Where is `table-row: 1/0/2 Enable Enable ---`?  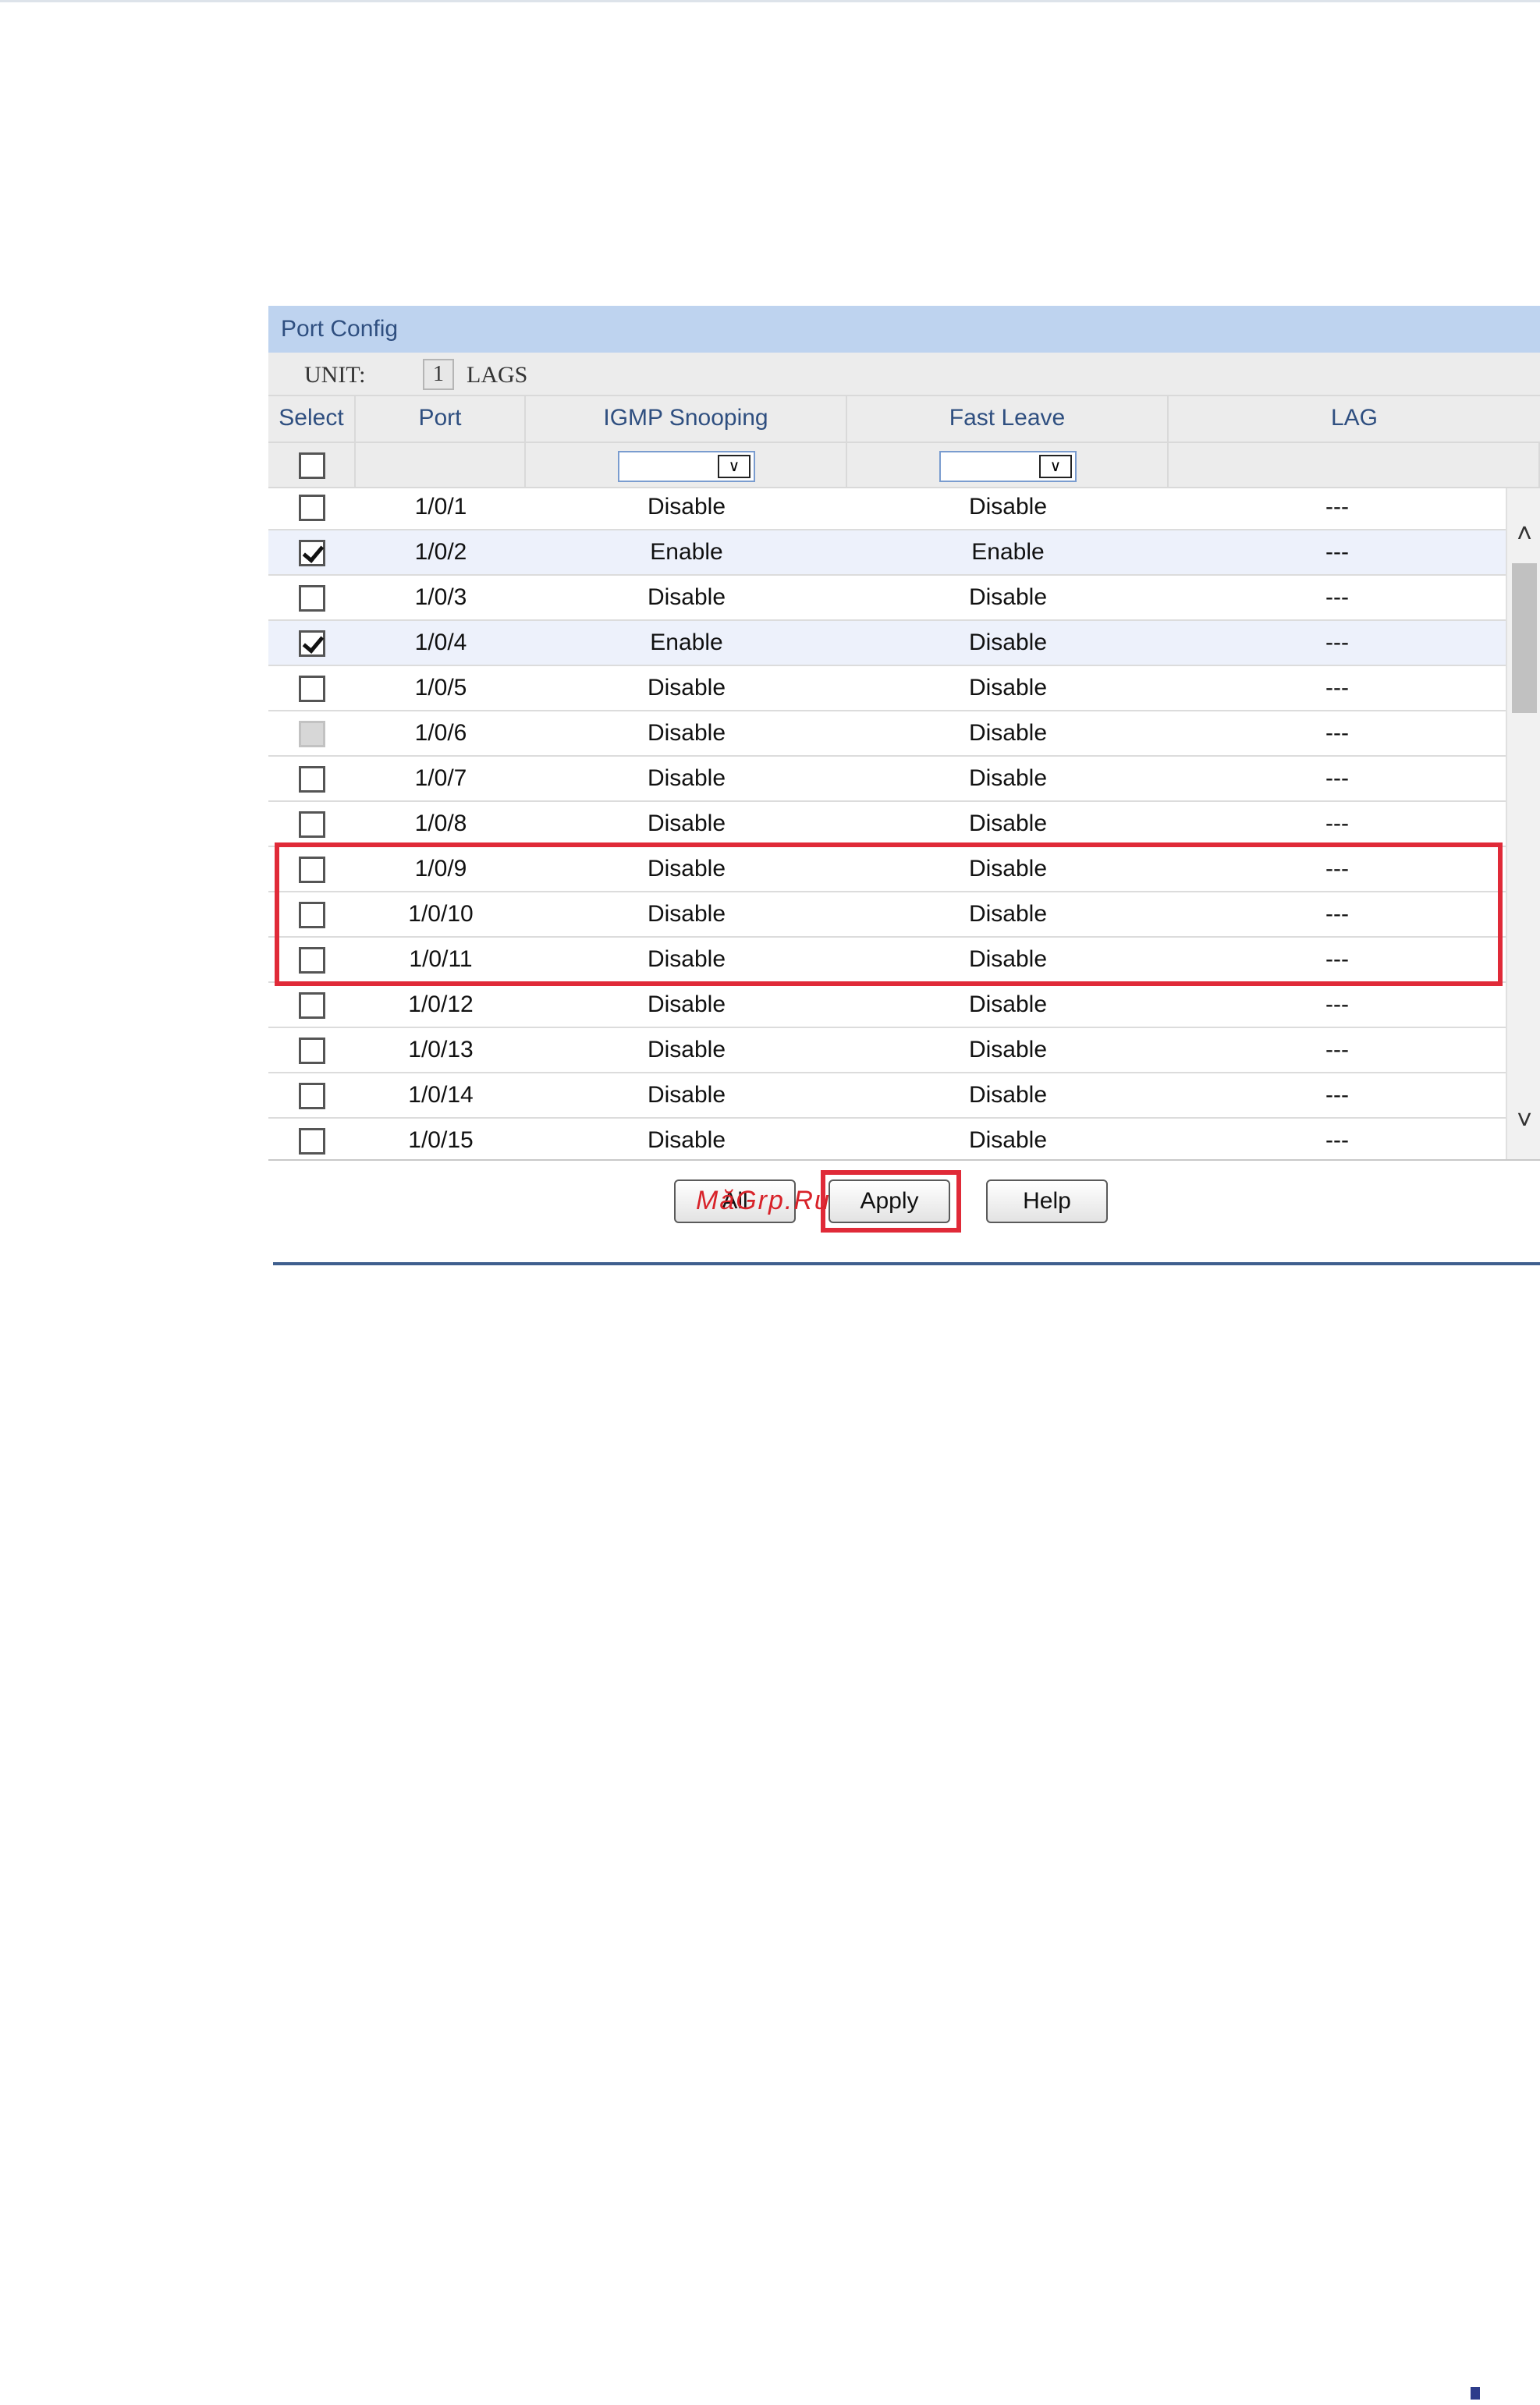 table-row: 1/0/2 Enable Enable --- is located at coordinates (887, 553).